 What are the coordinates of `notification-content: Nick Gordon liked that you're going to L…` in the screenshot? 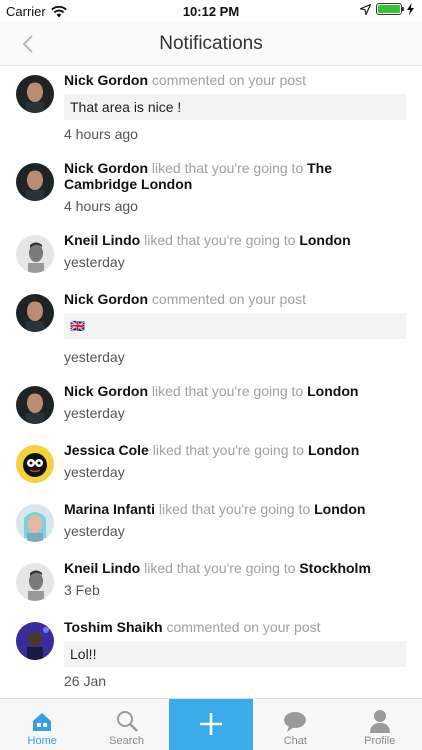 It's located at (235, 403).